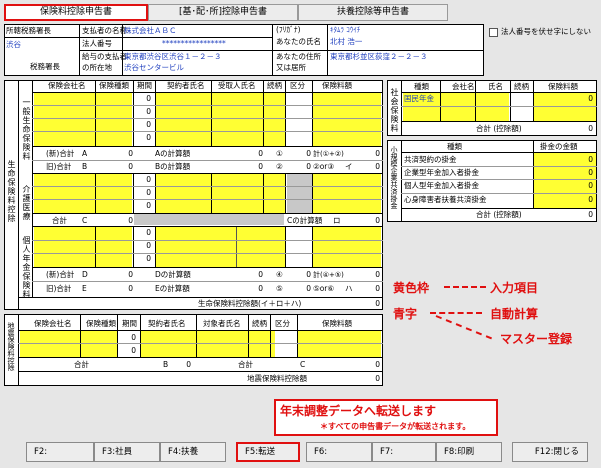 This screenshot has height=468, width=601. Describe the element at coordinates (97, 43) in the screenshot. I see `corp-no-label: 法人番号` at that location.